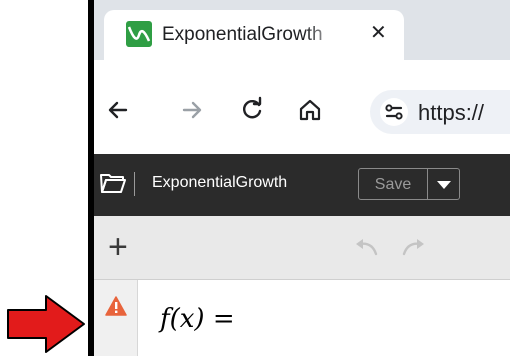 Image resolution: width=510 pixels, height=356 pixels. What do you see at coordinates (46, 324) in the screenshot?
I see `pointer-arrow-icon` at bounding box center [46, 324].